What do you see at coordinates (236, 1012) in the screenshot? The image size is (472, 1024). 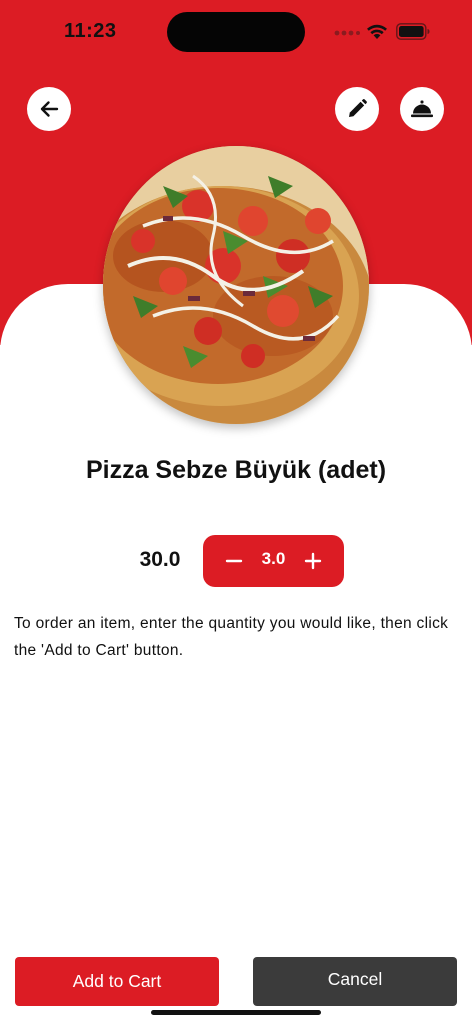 I see `home-indicator` at bounding box center [236, 1012].